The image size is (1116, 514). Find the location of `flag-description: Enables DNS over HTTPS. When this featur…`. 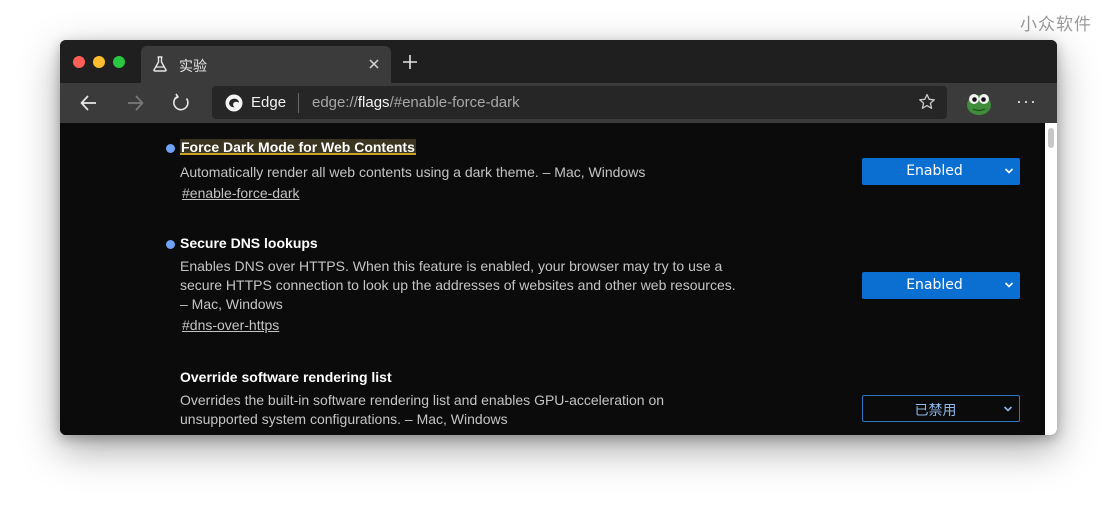

flag-description: Enables DNS over HTTPS. When this featur… is located at coordinates (458, 285).